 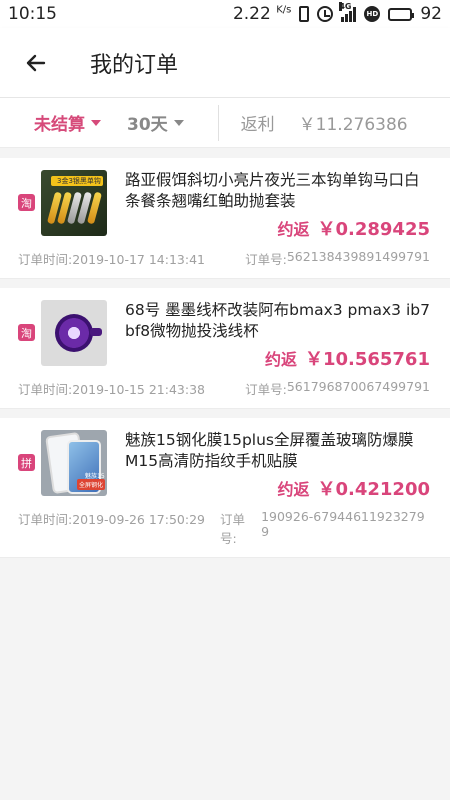 I want to click on order-number: 订单号: 561796870067499791, so click(x=337, y=388).